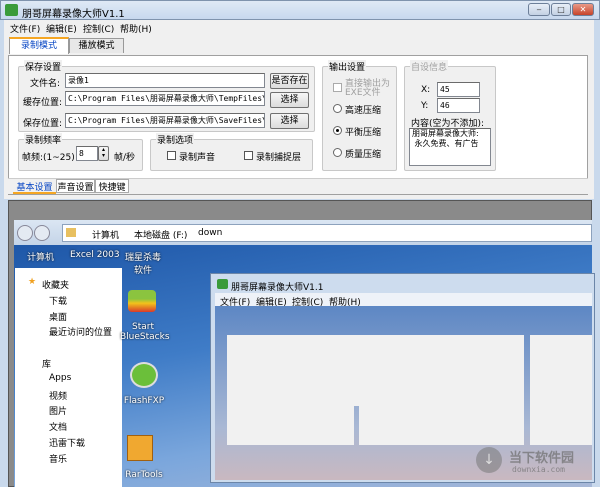  What do you see at coordinates (363, 155) in the screenshot?
I see `quality-compress-label: 质量压缩` at bounding box center [363, 155].